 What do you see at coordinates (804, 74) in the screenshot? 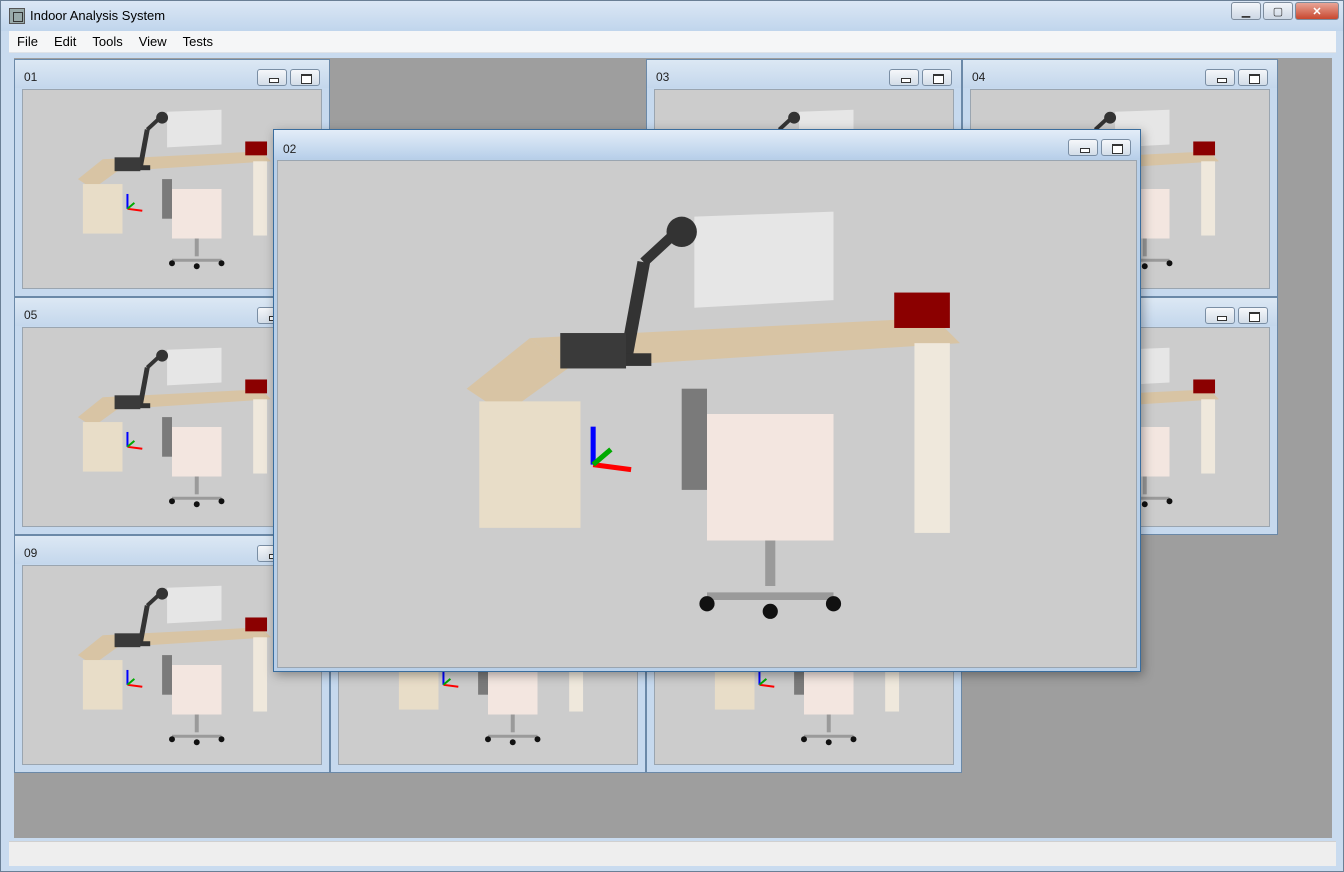
I see `subwindow-title-bar: 03` at bounding box center [804, 74].